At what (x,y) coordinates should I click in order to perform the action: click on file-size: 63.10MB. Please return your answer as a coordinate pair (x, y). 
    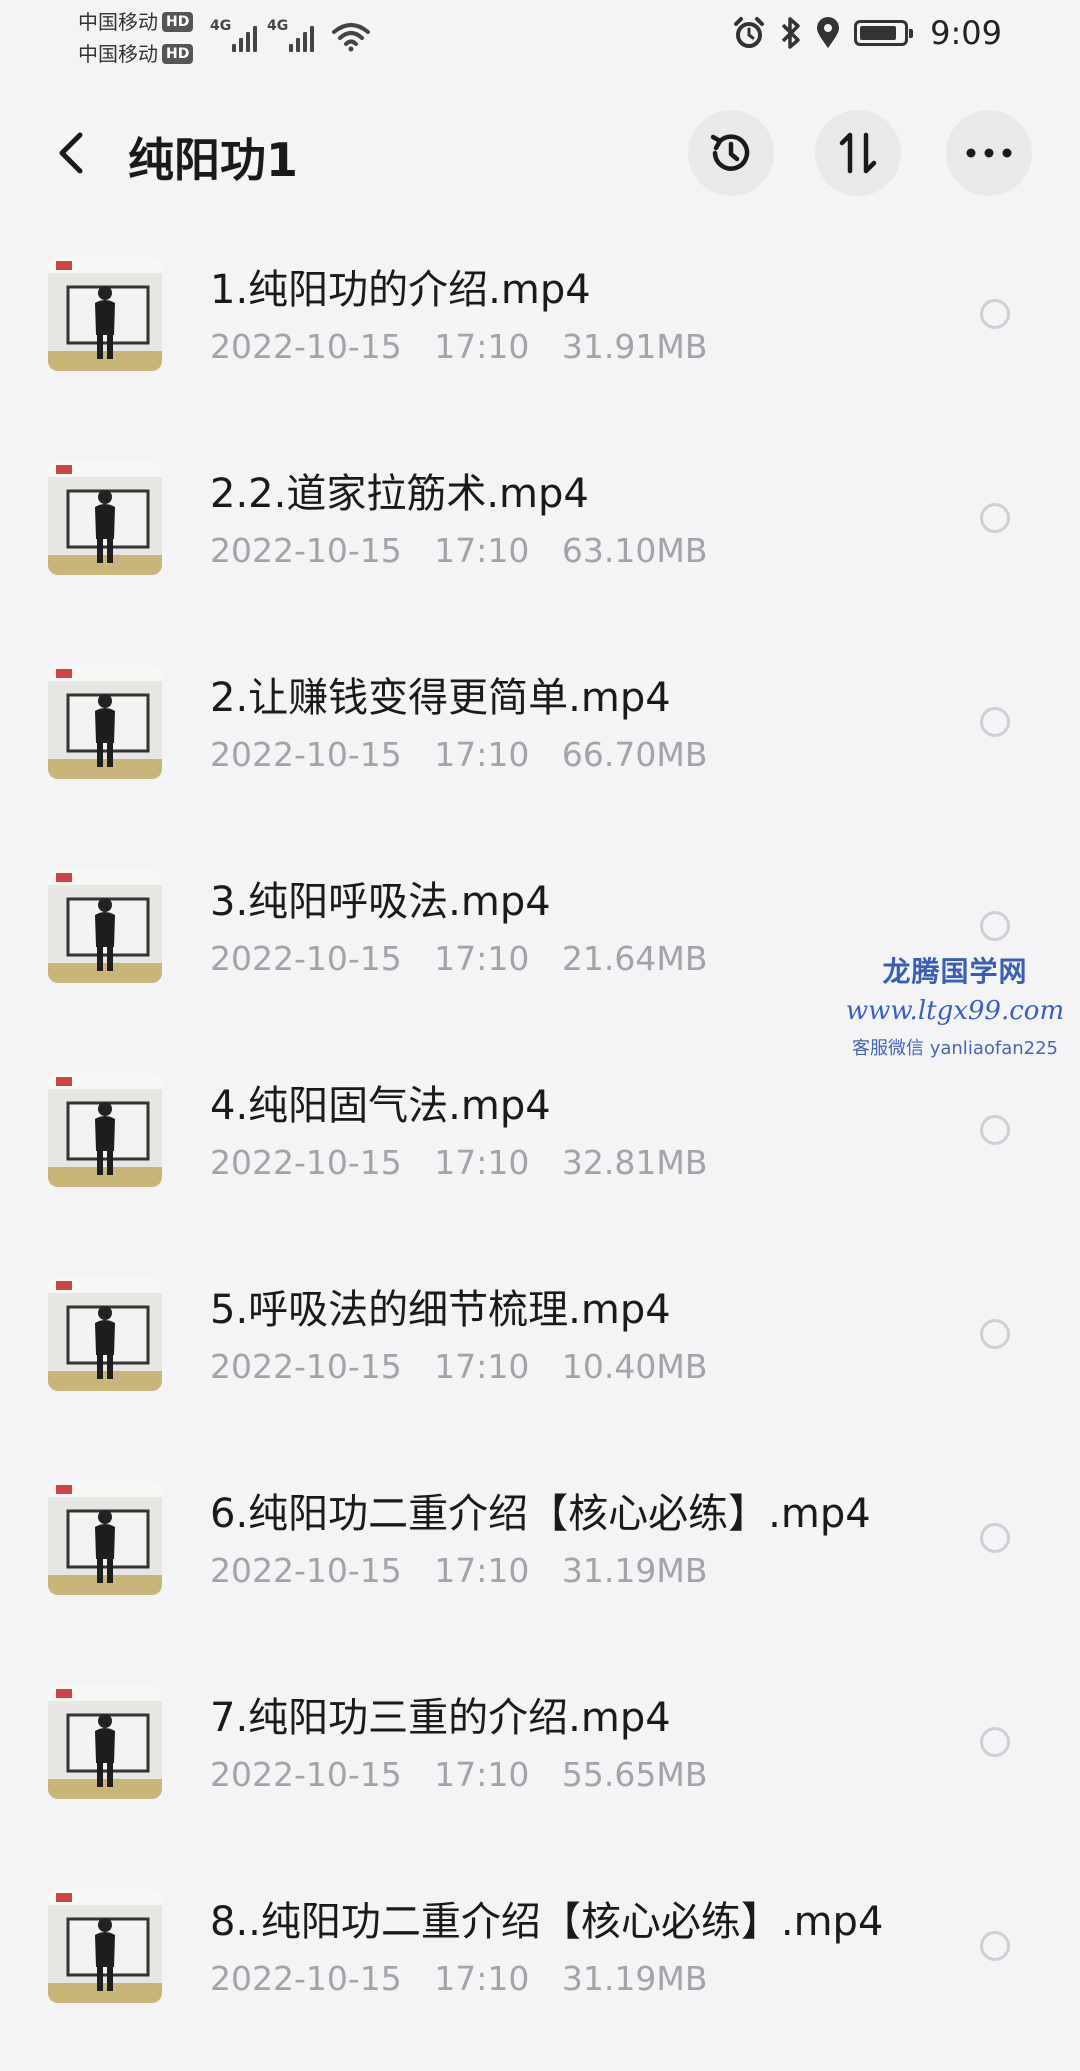
    Looking at the image, I should click on (634, 550).